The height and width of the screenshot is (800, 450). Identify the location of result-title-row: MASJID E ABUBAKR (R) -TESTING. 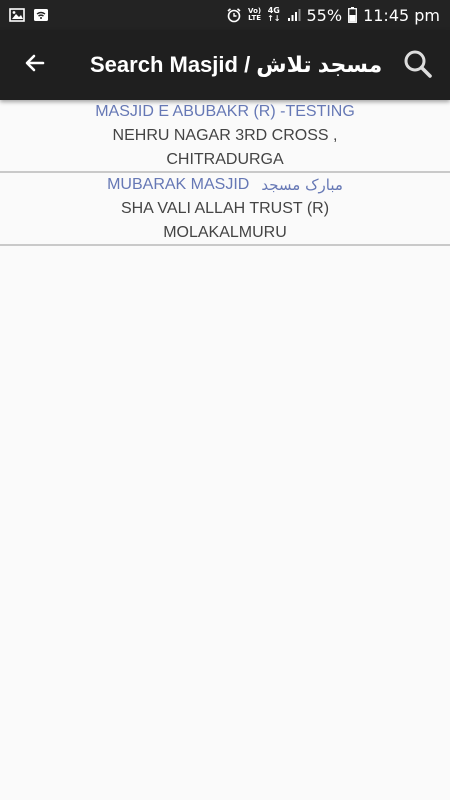
(225, 112).